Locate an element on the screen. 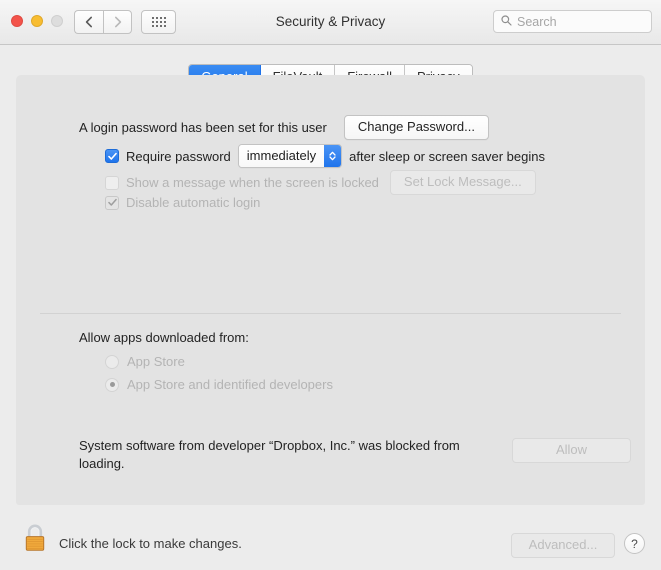 Image resolution: width=661 pixels, height=570 pixels. allow-apps-option-app-store: App Store is located at coordinates (145, 361).